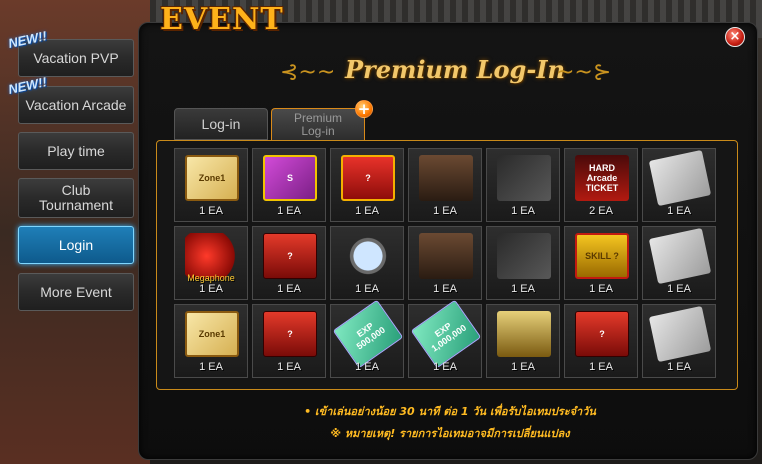 The width and height of the screenshot is (762, 464). I want to click on close-button: ×, so click(735, 37).